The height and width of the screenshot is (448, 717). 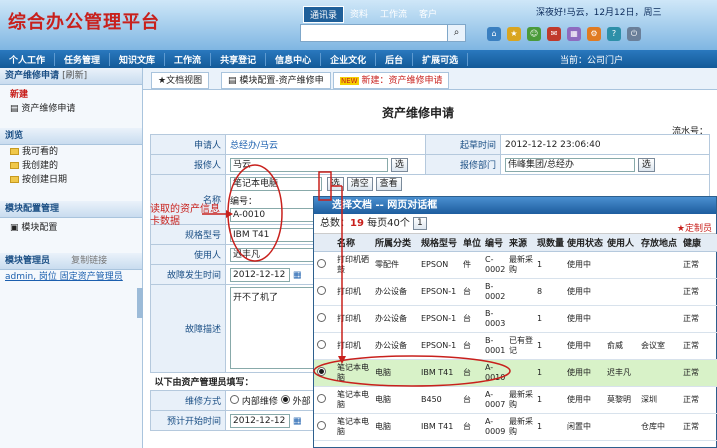 I want to click on nav-shared-registration: 共享登记, so click(x=239, y=59).